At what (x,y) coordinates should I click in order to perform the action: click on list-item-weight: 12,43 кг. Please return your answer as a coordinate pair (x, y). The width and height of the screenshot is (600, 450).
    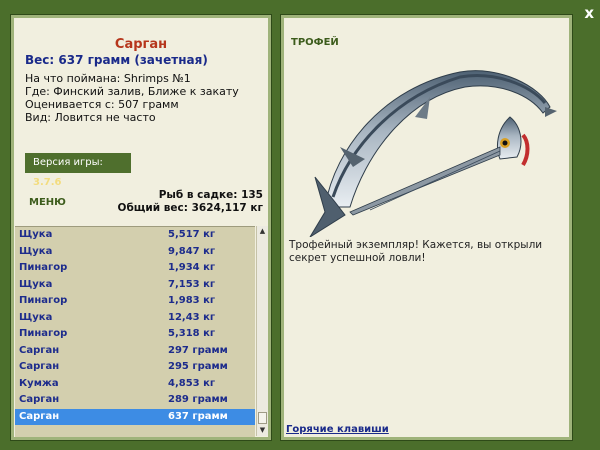
    Looking at the image, I should click on (192, 317).